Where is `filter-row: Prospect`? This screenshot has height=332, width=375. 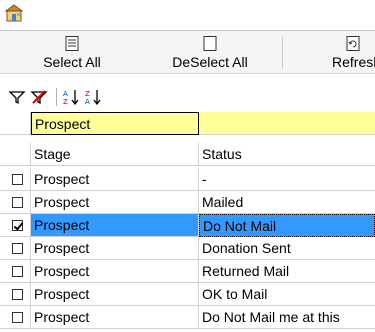 filter-row: Prospect is located at coordinates (187, 123).